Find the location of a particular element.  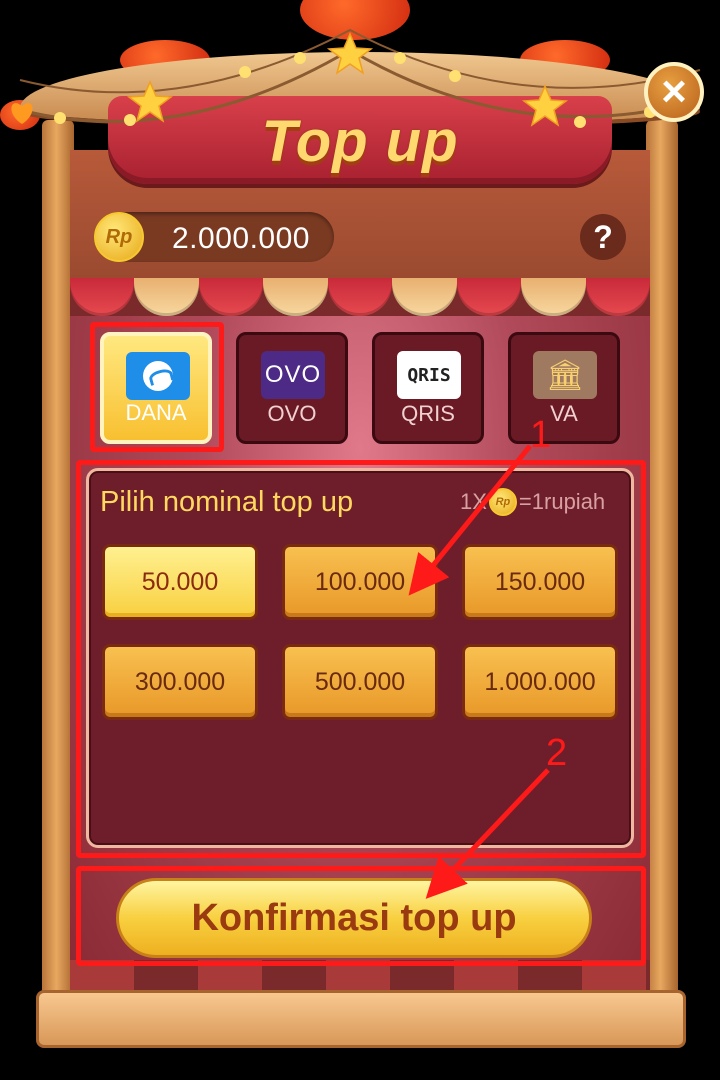

qris-icon: QRIS is located at coordinates (429, 375).